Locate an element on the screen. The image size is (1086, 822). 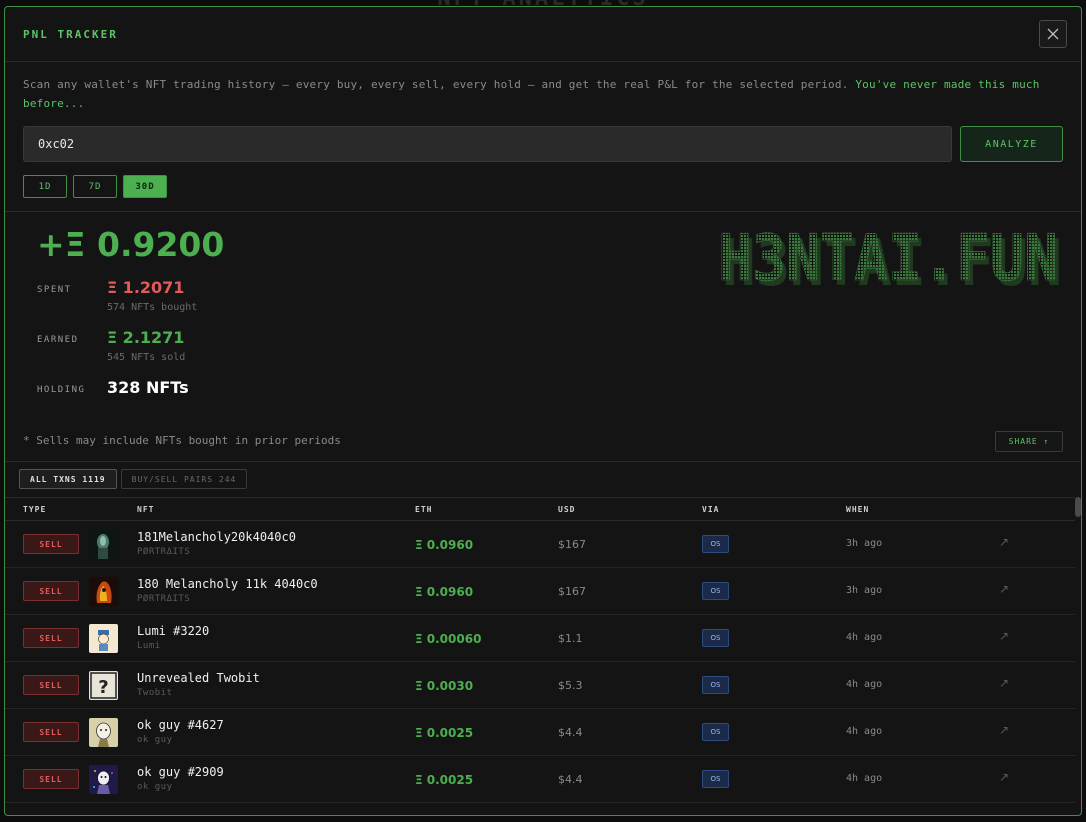
close-icon is located at coordinates (1053, 34).